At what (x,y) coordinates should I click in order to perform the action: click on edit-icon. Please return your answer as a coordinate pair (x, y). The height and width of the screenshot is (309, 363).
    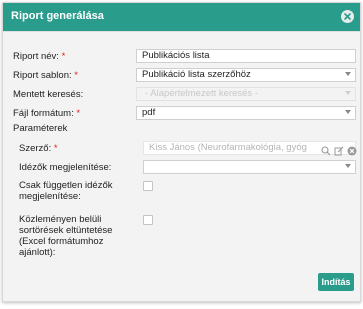
    Looking at the image, I should click on (339, 149).